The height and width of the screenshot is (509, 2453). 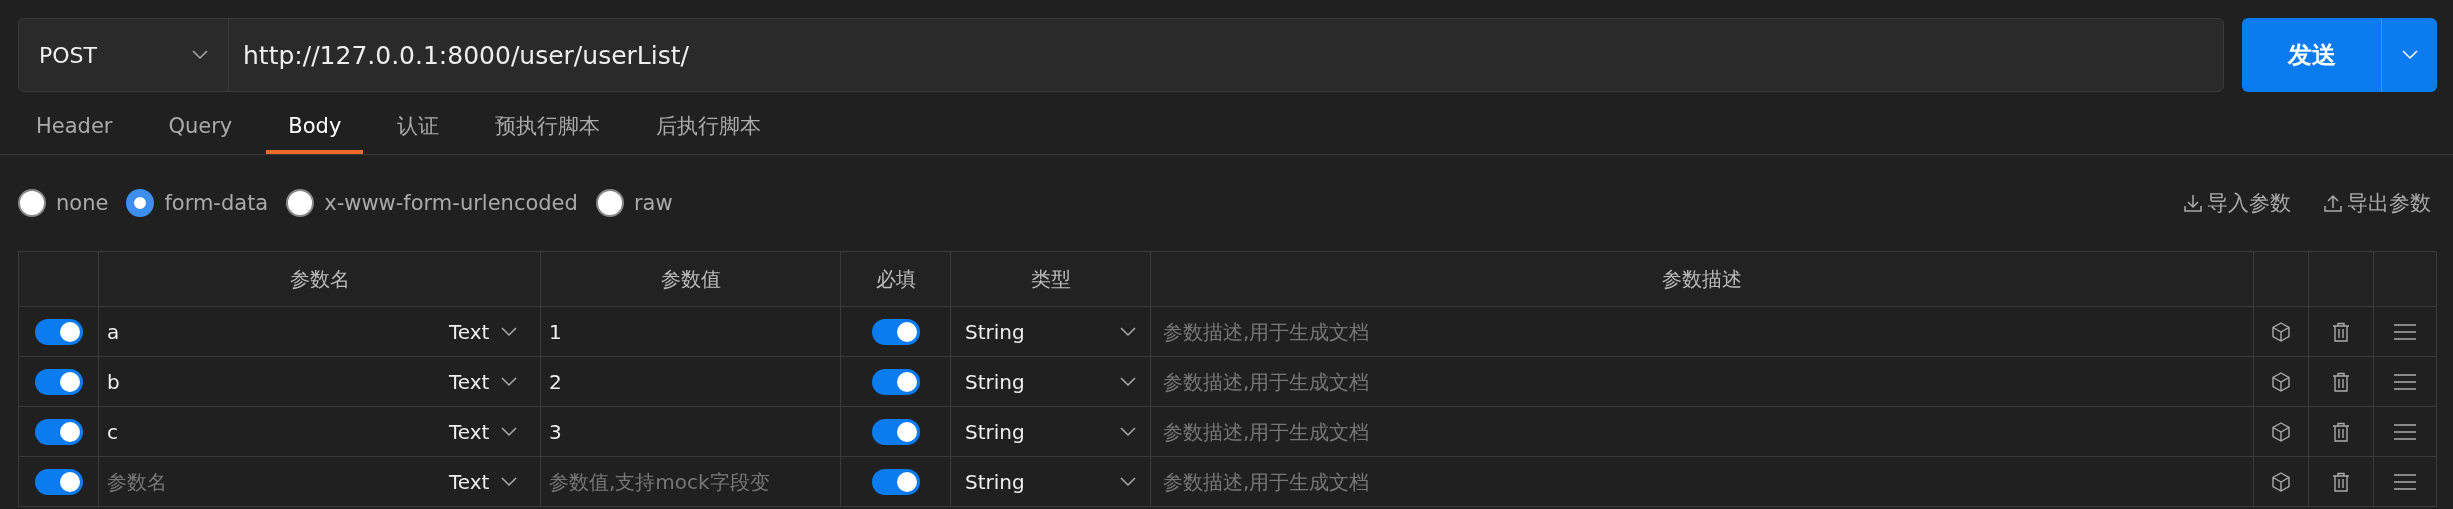 I want to click on url-field: POST http://127.0.0.1:8000/user/userList/, so click(x=1121, y=55).